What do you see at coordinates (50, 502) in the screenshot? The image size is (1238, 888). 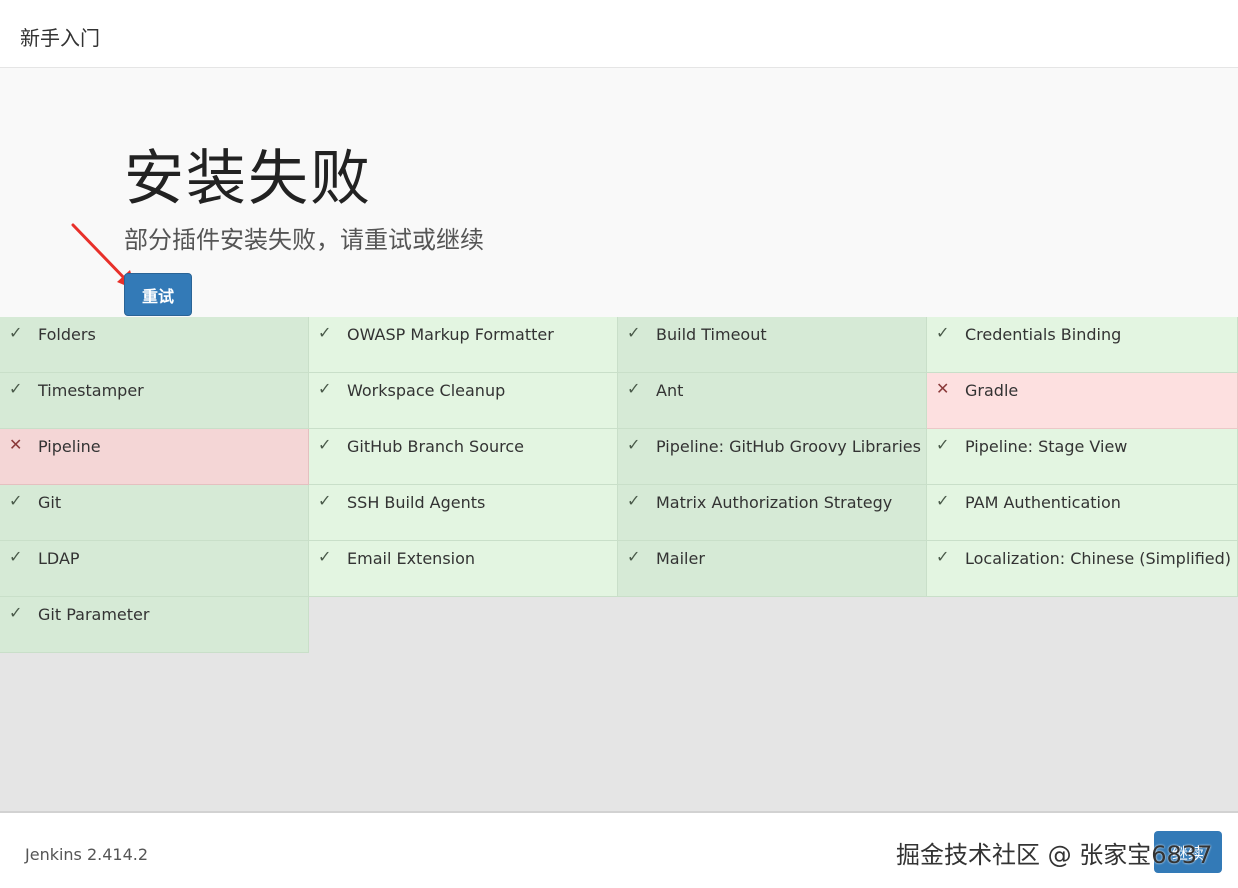 I see `plugin-name: Git` at bounding box center [50, 502].